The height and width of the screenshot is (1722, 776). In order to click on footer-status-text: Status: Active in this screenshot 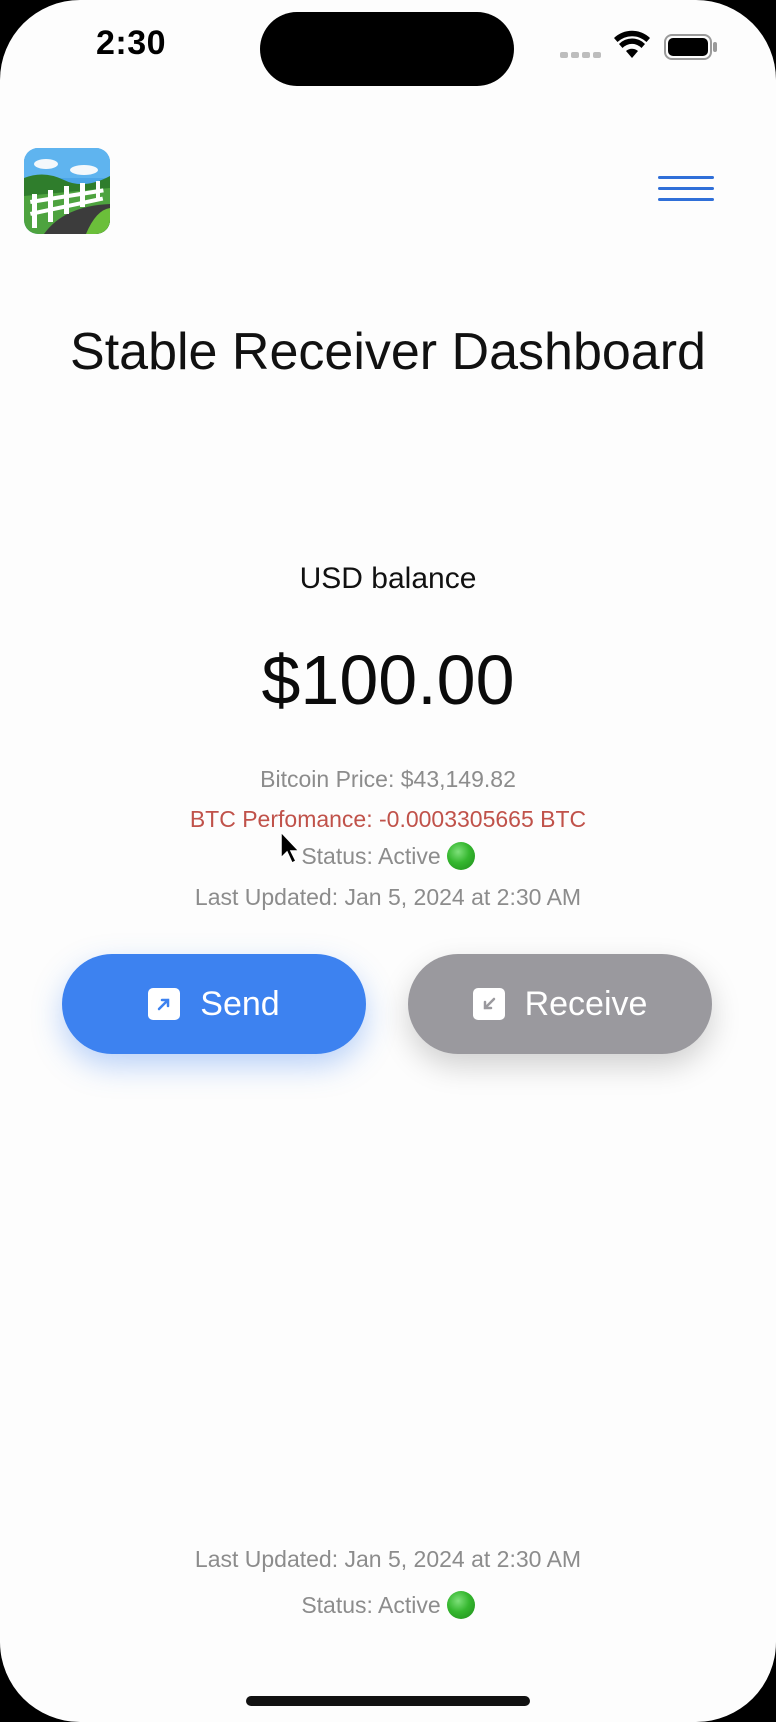, I will do `click(371, 1605)`.